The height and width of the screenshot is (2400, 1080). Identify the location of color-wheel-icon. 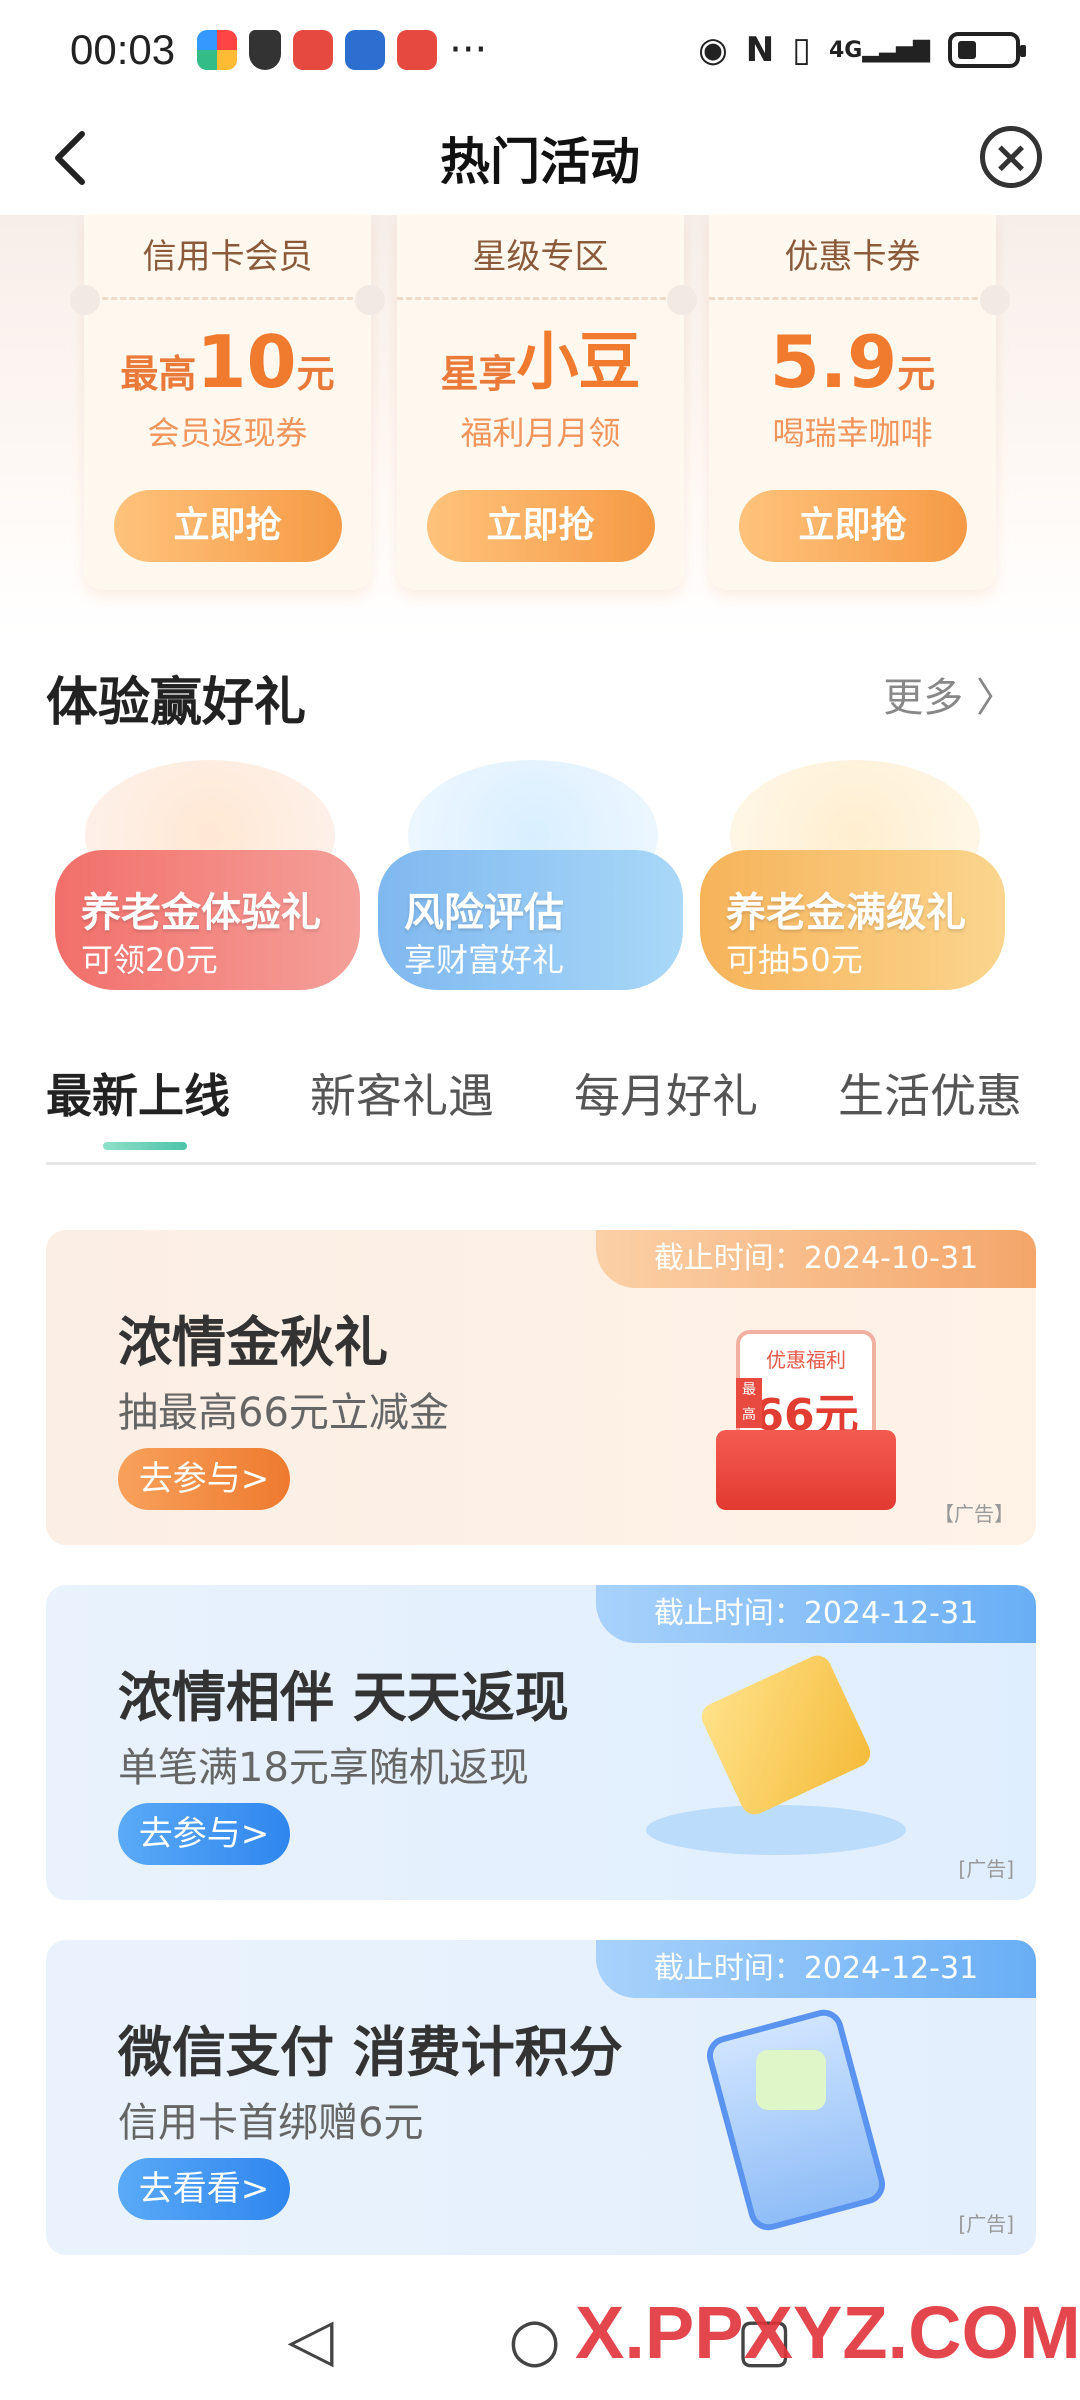
(217, 50).